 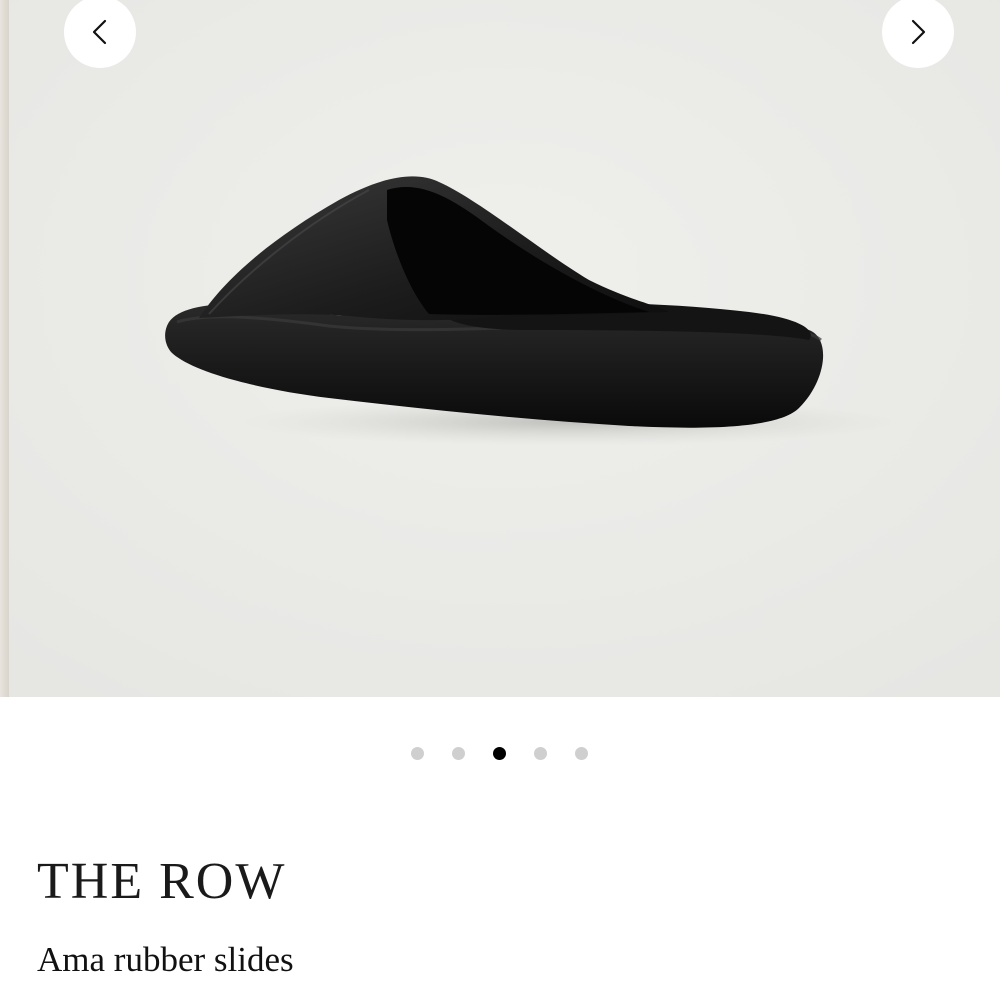 I want to click on pagination-dot-3-active, so click(x=499, y=753).